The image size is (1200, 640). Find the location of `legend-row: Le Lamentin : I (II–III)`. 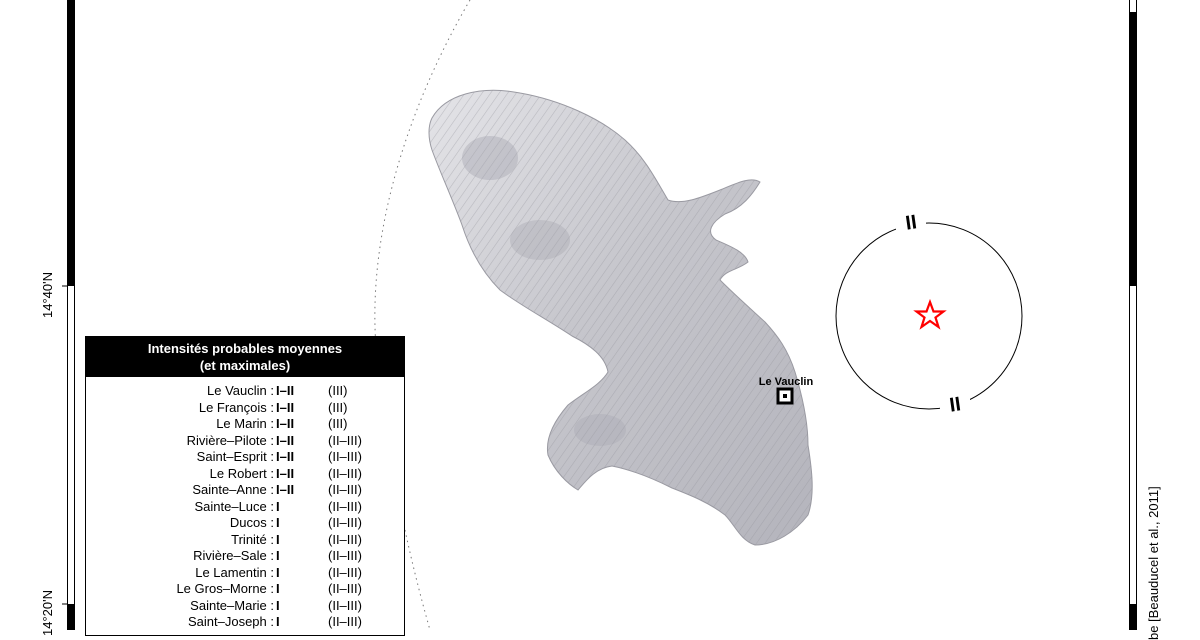

legend-row: Le Lamentin : I (II–III) is located at coordinates (245, 573).